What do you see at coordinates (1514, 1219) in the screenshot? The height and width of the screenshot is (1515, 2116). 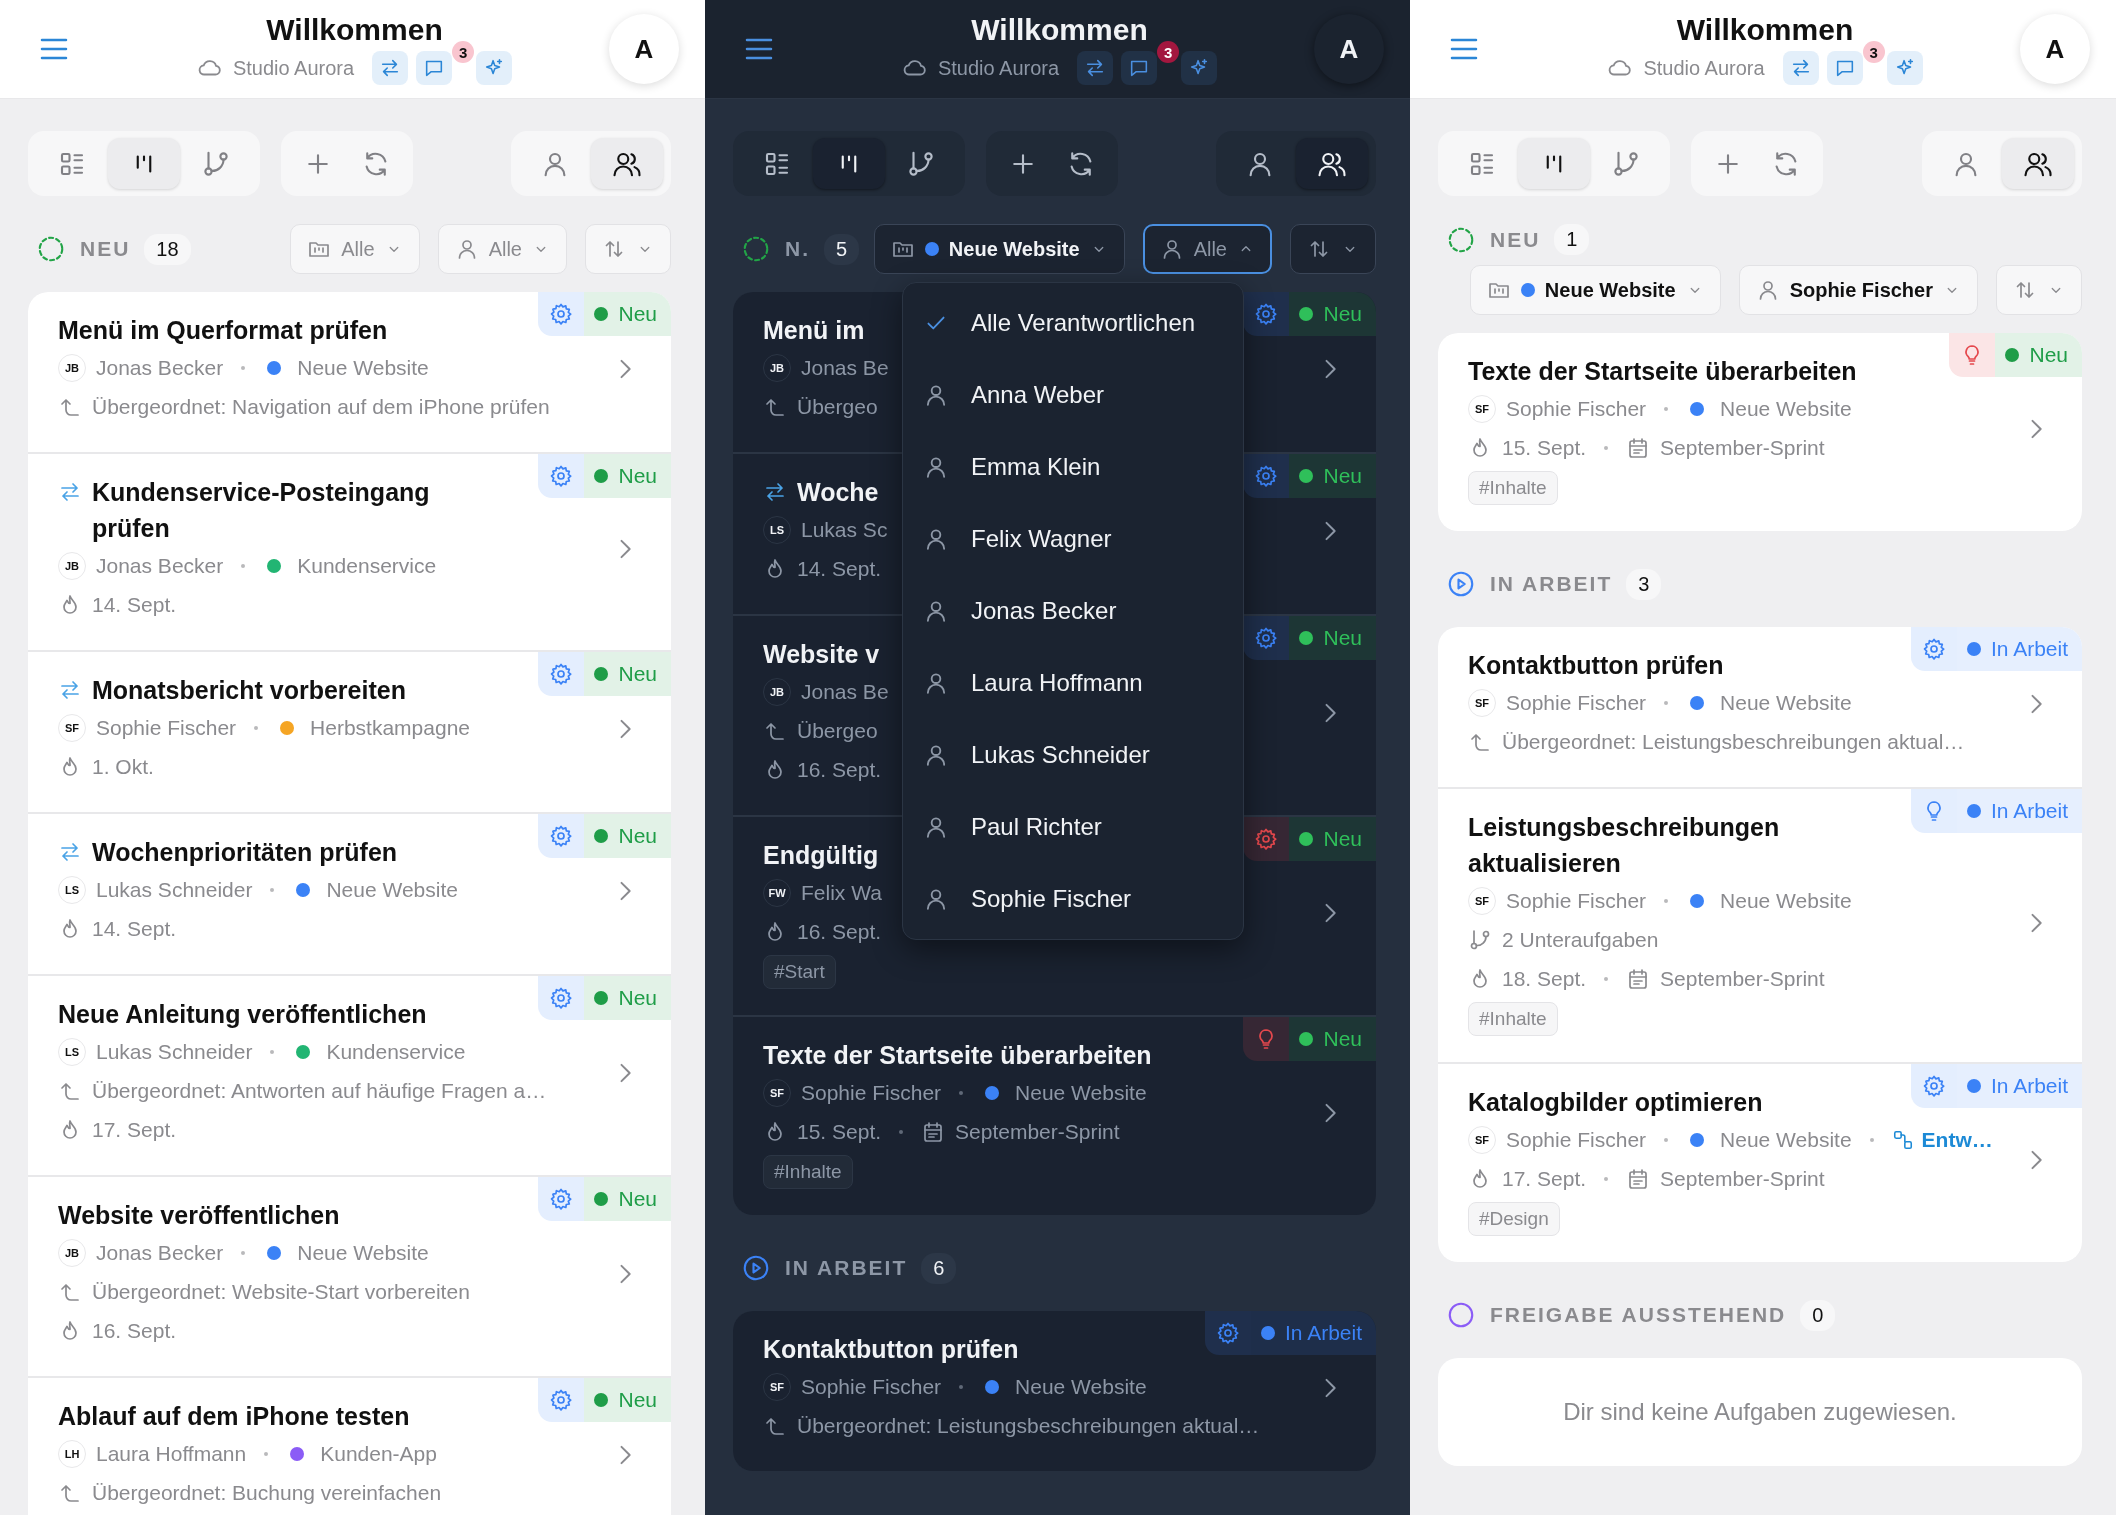 I see `tag: #Design` at bounding box center [1514, 1219].